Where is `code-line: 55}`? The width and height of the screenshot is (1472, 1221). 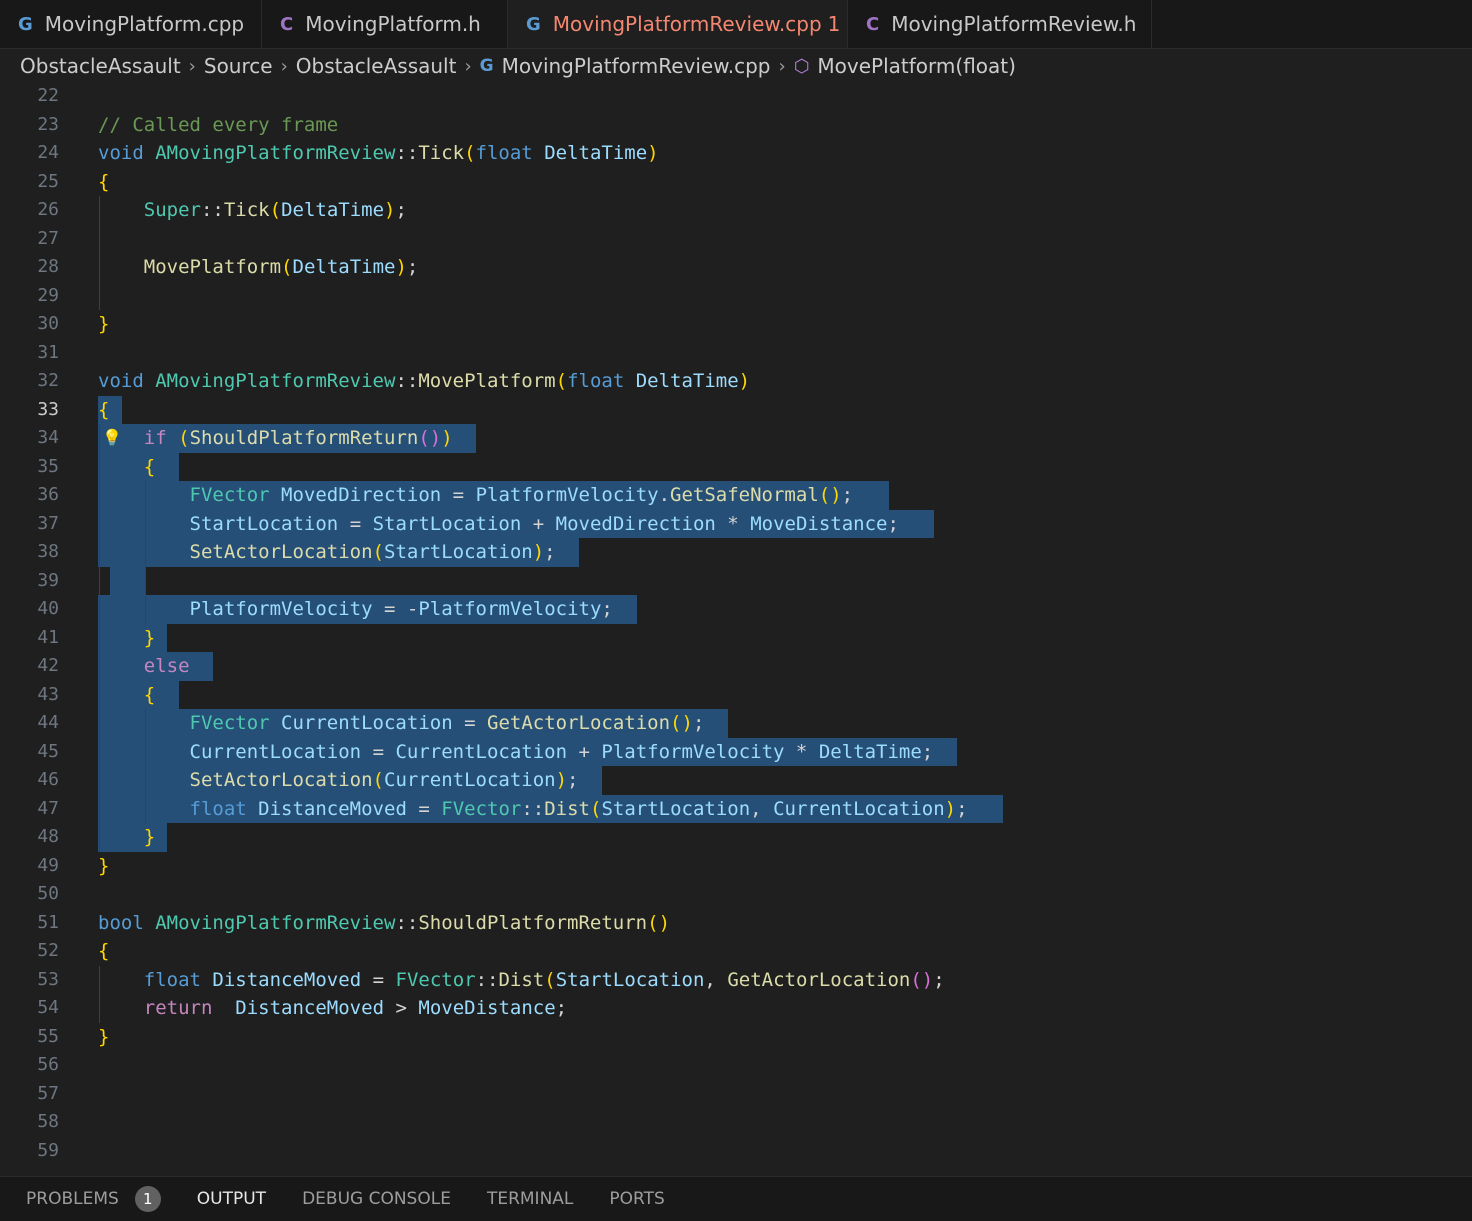
code-line: 55} is located at coordinates (736, 1037).